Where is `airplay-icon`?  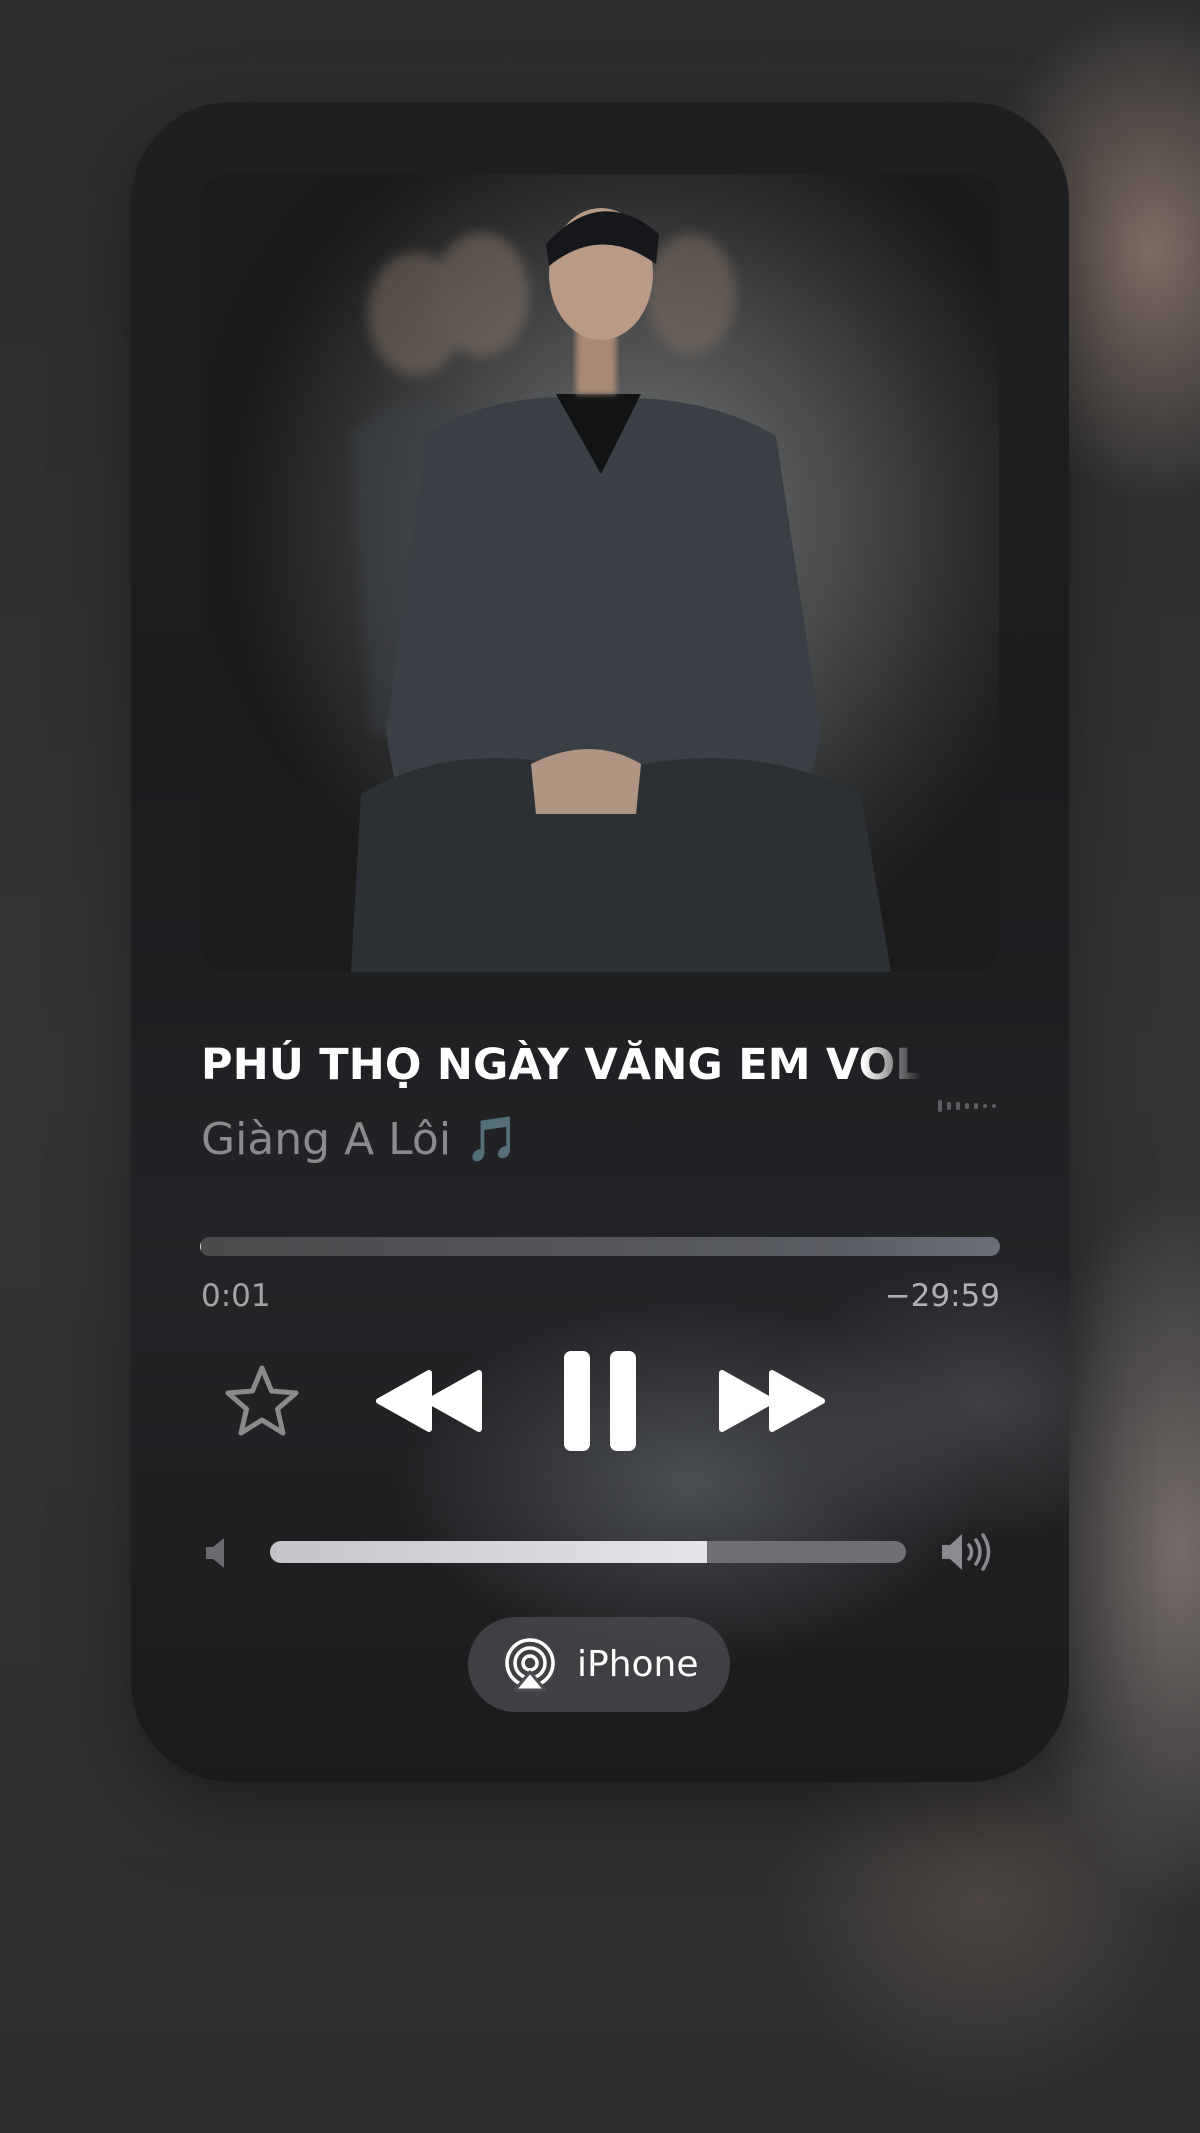
airplay-icon is located at coordinates (530, 1664).